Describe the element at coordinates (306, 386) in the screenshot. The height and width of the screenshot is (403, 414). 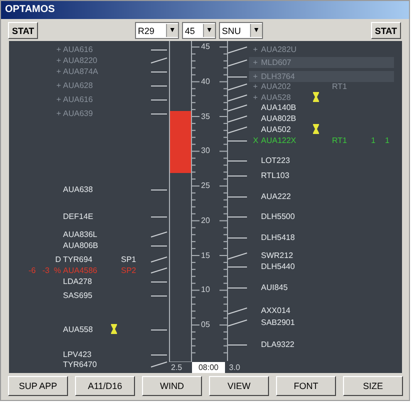
I see `toolbar-button: FONT` at that location.